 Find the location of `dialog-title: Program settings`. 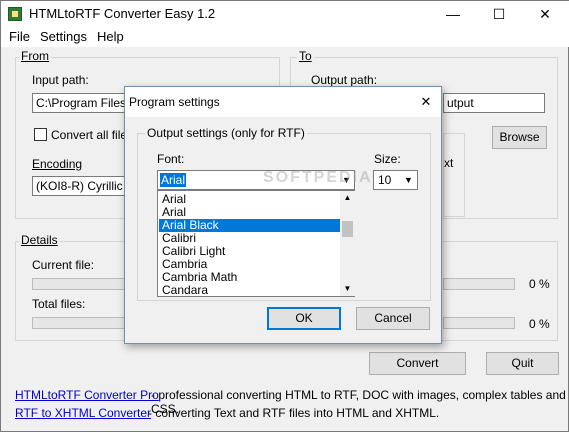

dialog-title: Program settings is located at coordinates (174, 102).